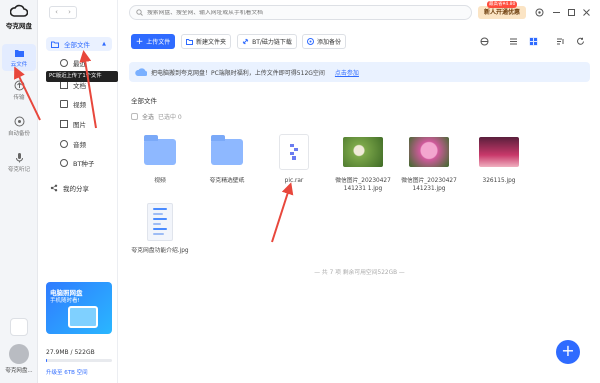 Image resolution: width=600 pixels, height=383 pixels. Describe the element at coordinates (158, 42) in the screenshot. I see `upload-label: 上传文件` at that location.